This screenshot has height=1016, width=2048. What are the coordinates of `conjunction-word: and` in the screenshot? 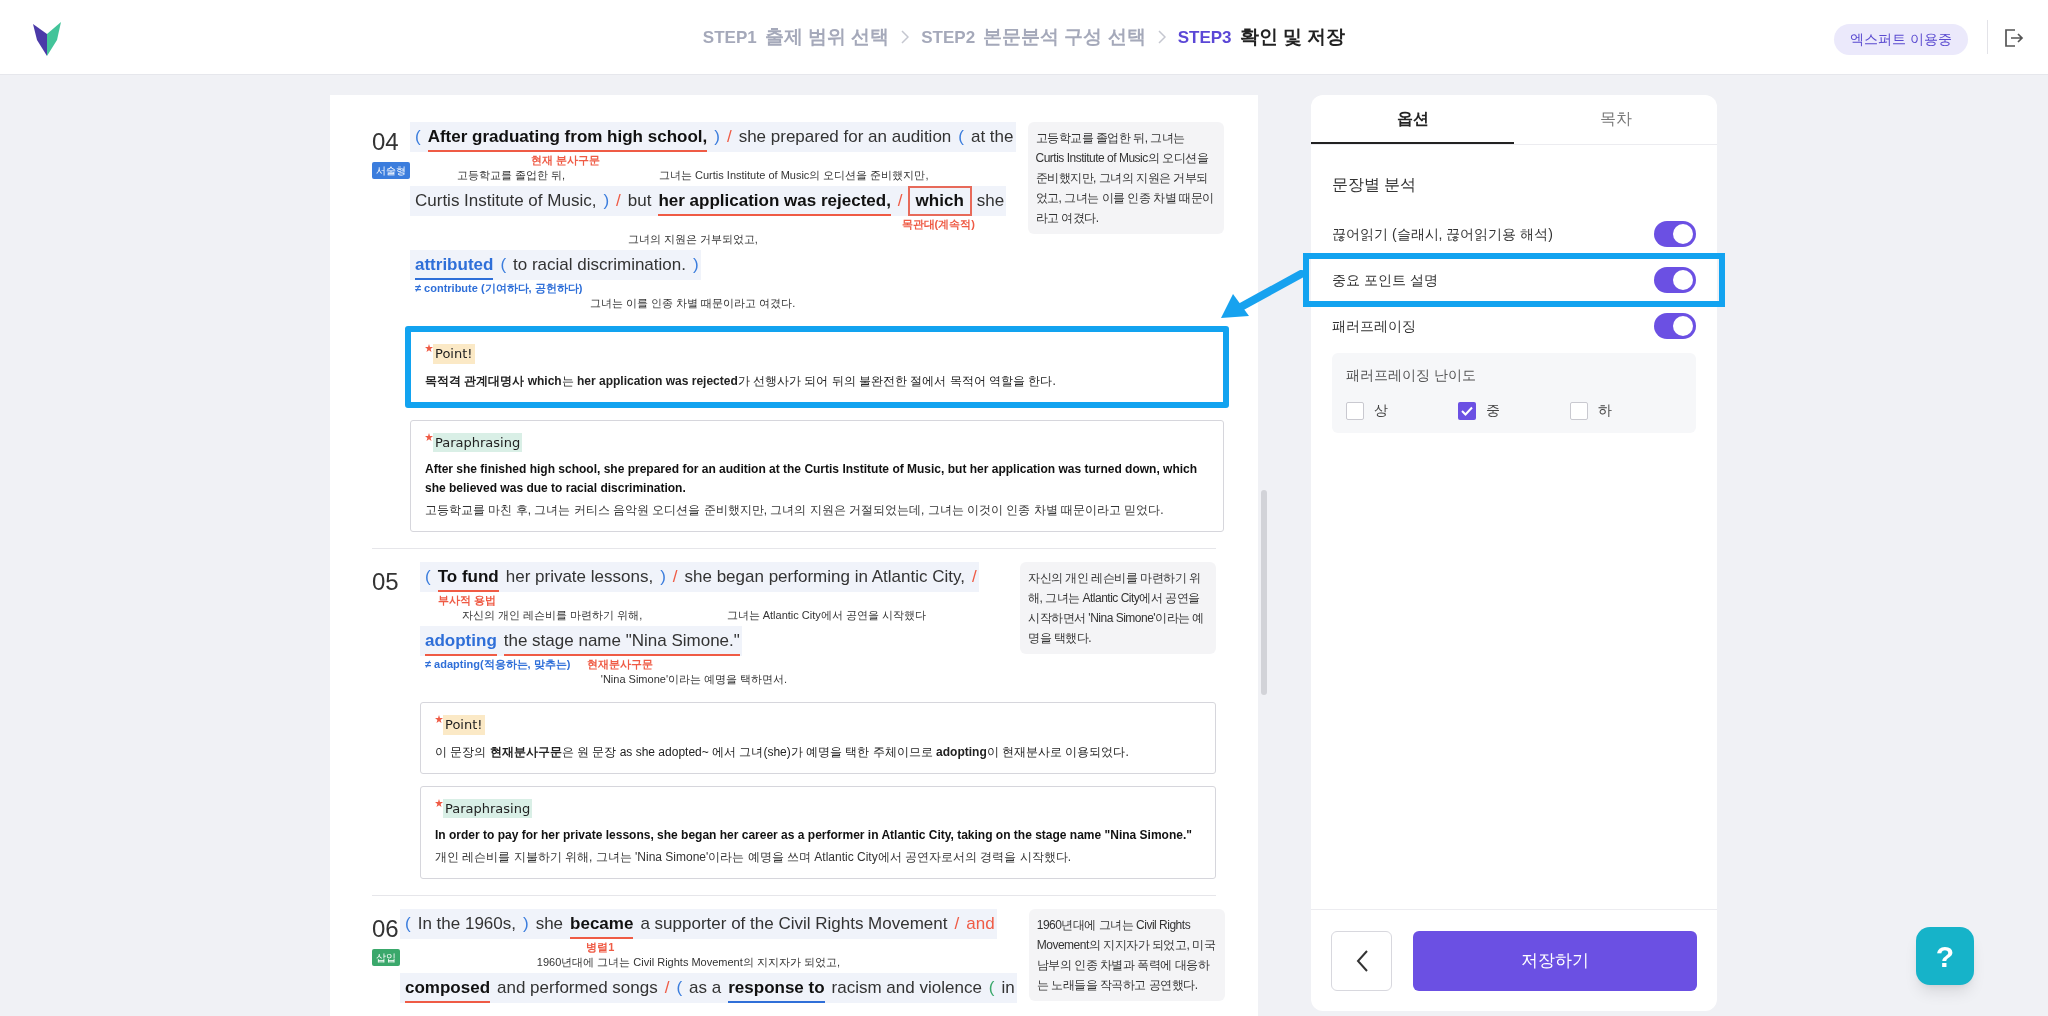 It's located at (980, 924).